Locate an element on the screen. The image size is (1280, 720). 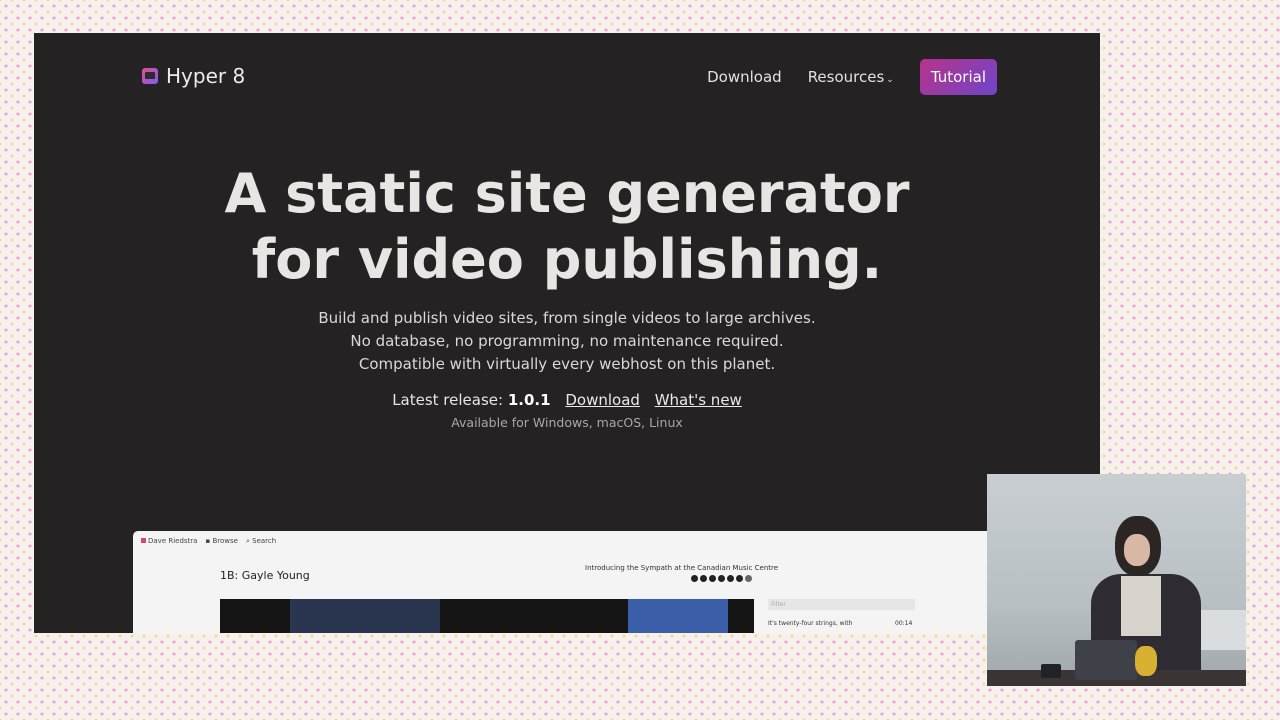
top-nav: Download Resources ⌄ Tutorial is located at coordinates (852, 77).